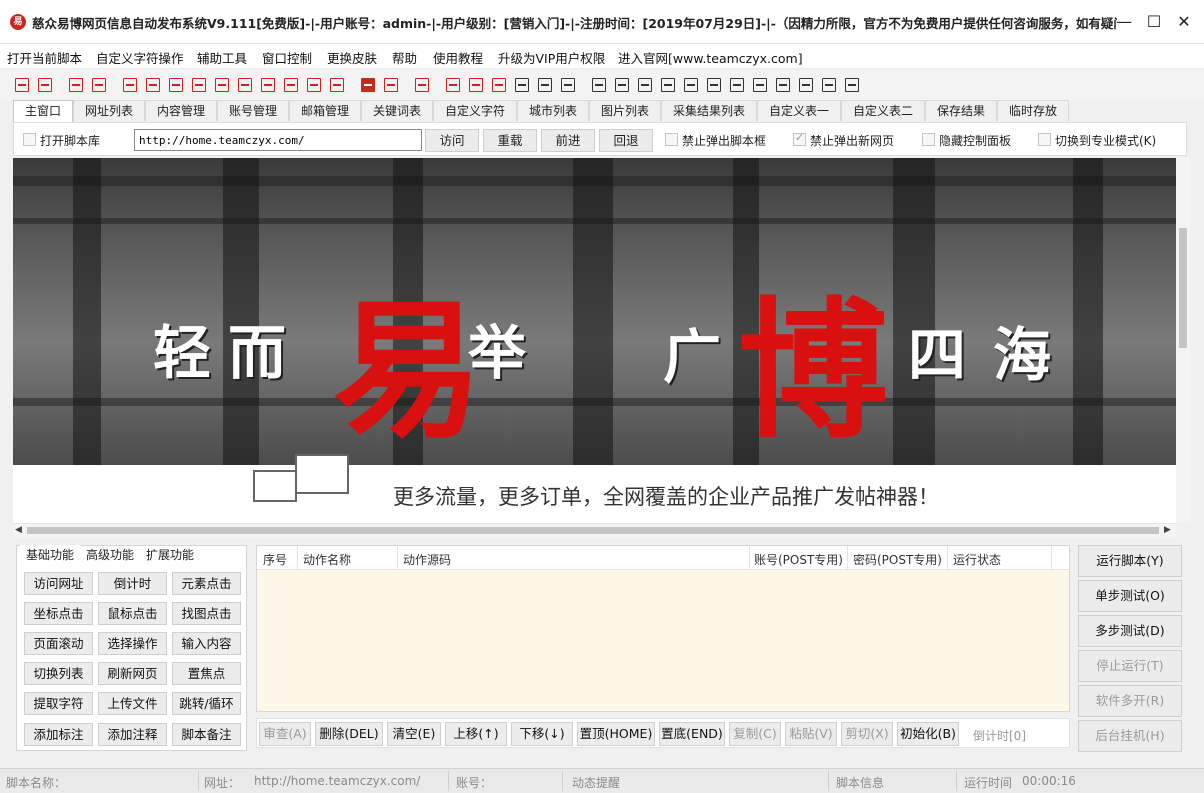 This screenshot has width=1204, height=793. What do you see at coordinates (325, 110) in the screenshot?
I see `tab-email: 邮箱管理` at bounding box center [325, 110].